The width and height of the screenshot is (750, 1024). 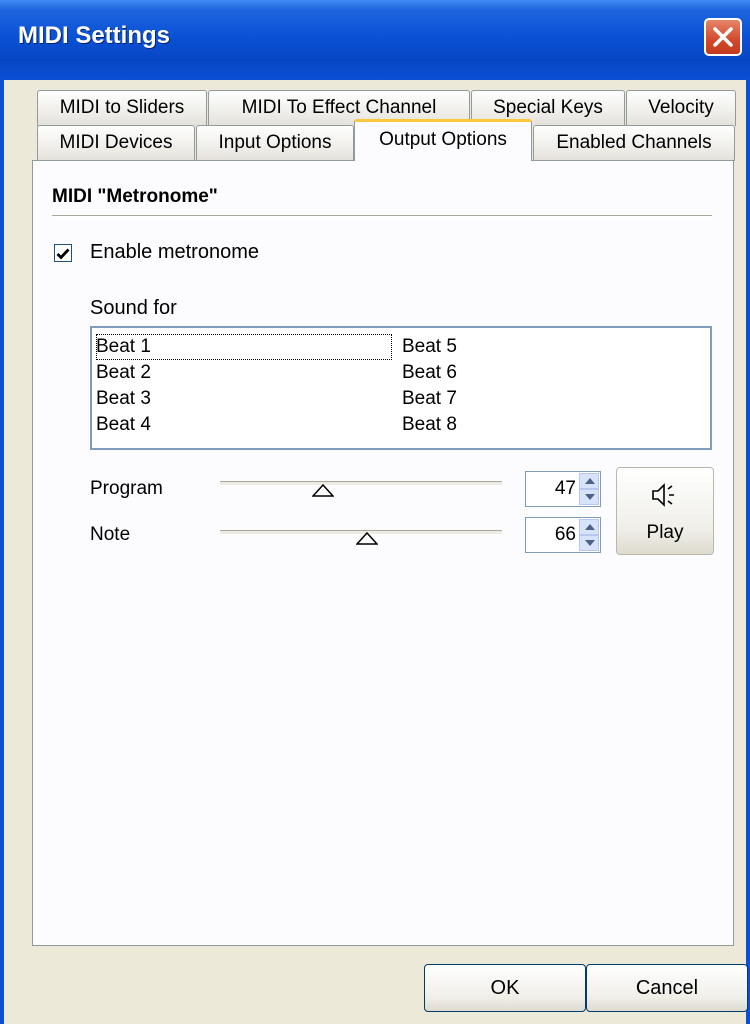 I want to click on tab-velocity: Velocity, so click(x=681, y=108).